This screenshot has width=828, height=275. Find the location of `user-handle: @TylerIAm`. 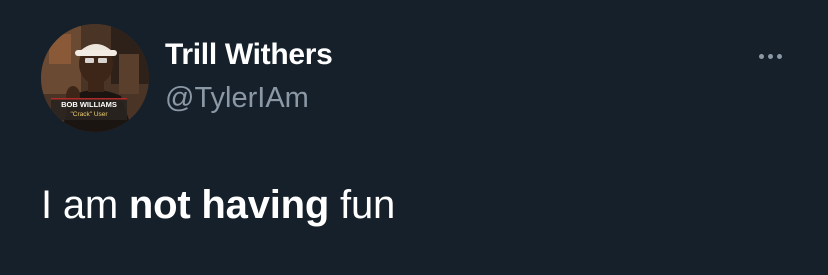

user-handle: @TylerIAm is located at coordinates (237, 98).